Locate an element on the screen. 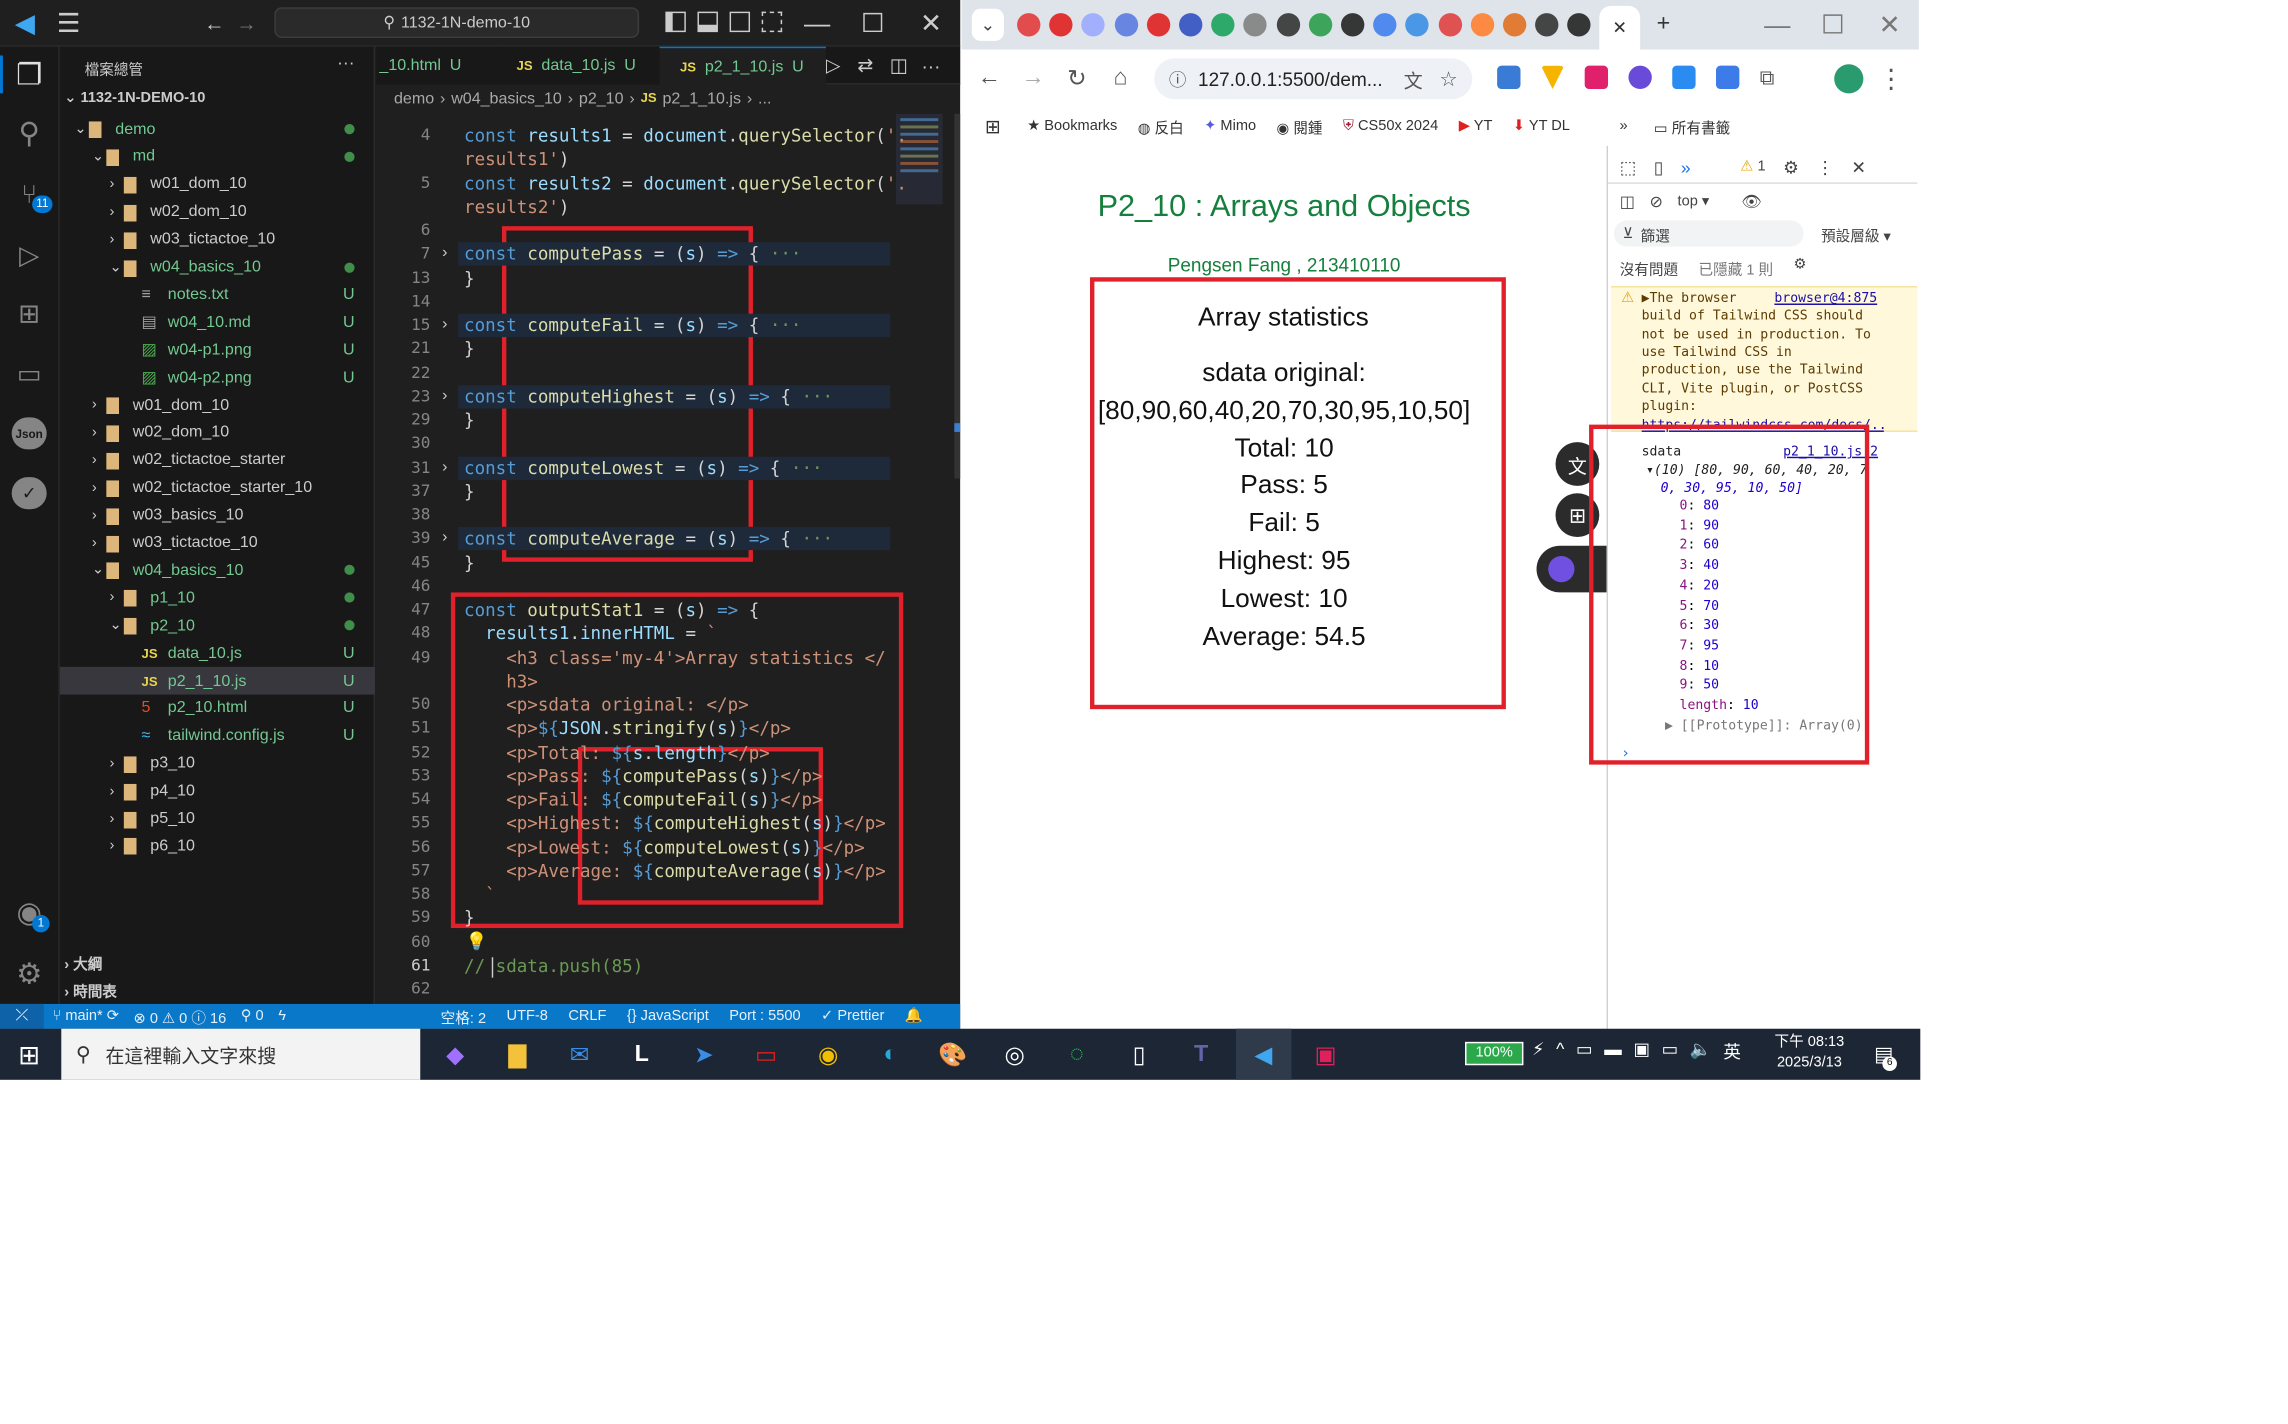  language-status: {} JavaScript is located at coordinates (668, 1016).